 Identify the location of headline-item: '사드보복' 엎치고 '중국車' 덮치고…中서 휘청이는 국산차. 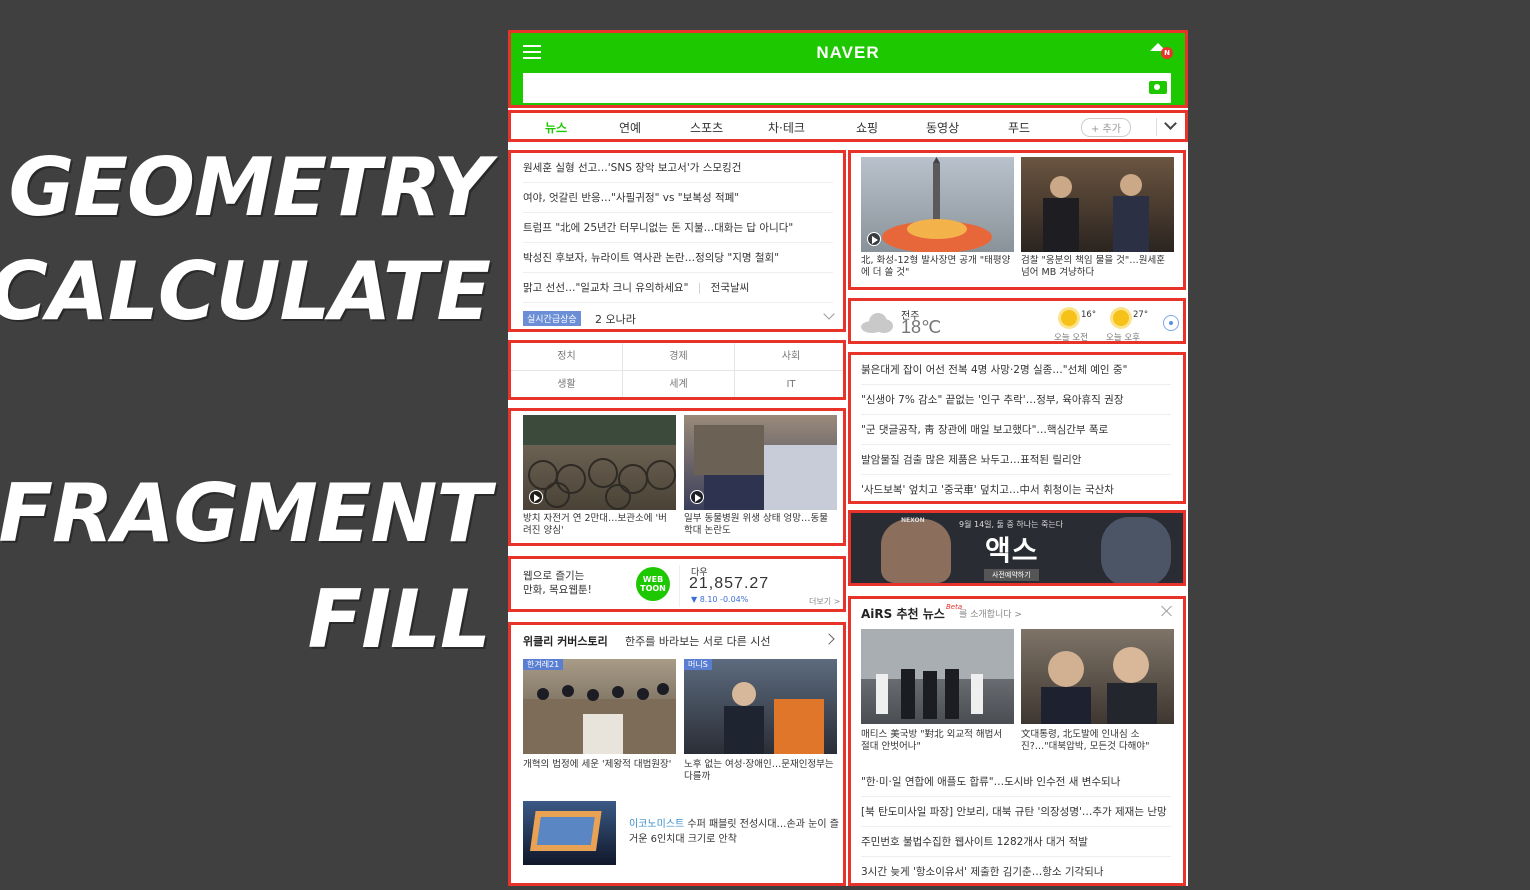
(1016, 488).